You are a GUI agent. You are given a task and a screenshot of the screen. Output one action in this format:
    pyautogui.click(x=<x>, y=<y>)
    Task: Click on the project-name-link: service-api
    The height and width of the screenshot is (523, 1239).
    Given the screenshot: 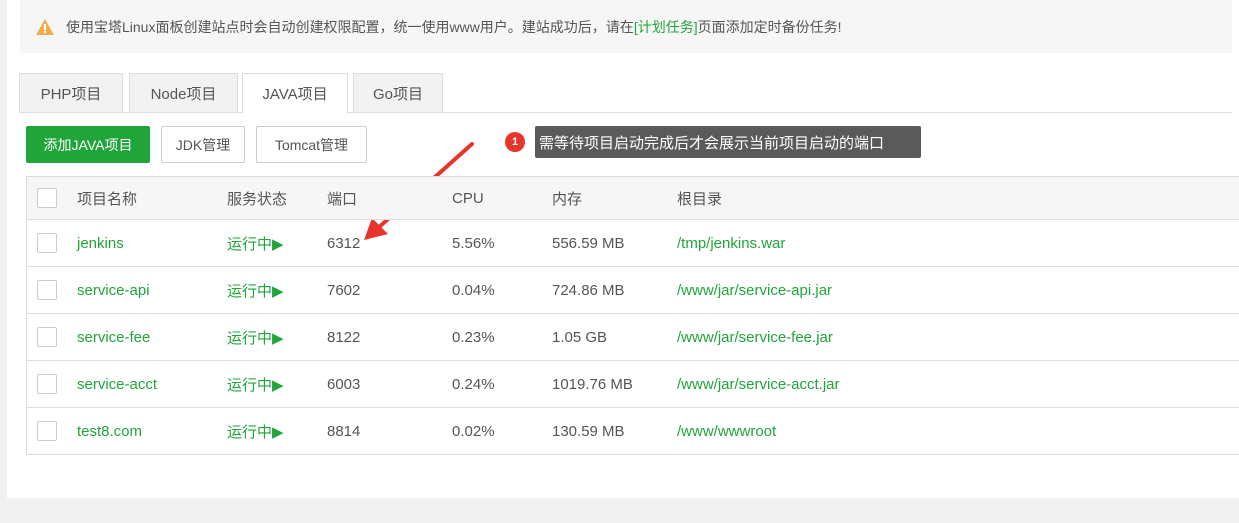 What is the action you would take?
    pyautogui.click(x=113, y=290)
    